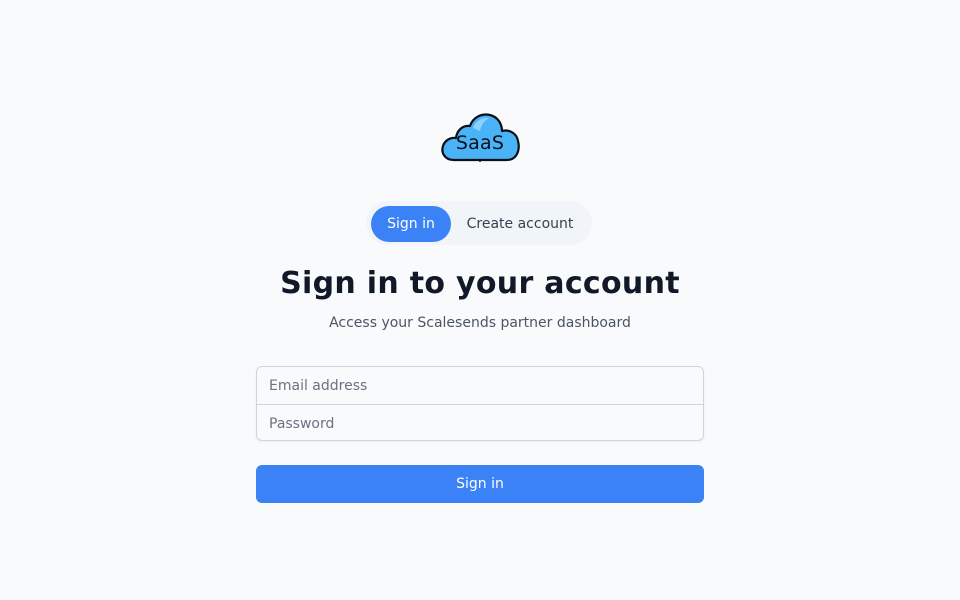 The height and width of the screenshot is (600, 960). I want to click on auth-tabs: Sign in Create account, so click(479, 223).